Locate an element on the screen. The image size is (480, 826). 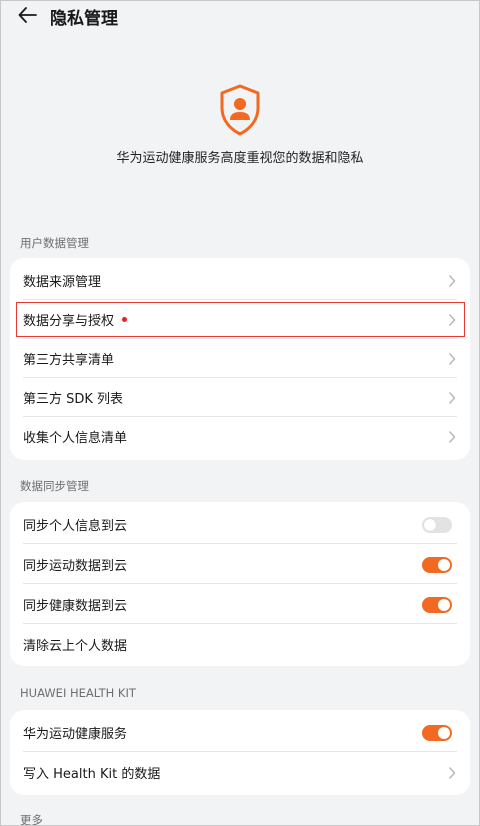
row-label: 同步健康数据到云 is located at coordinates (75, 606).